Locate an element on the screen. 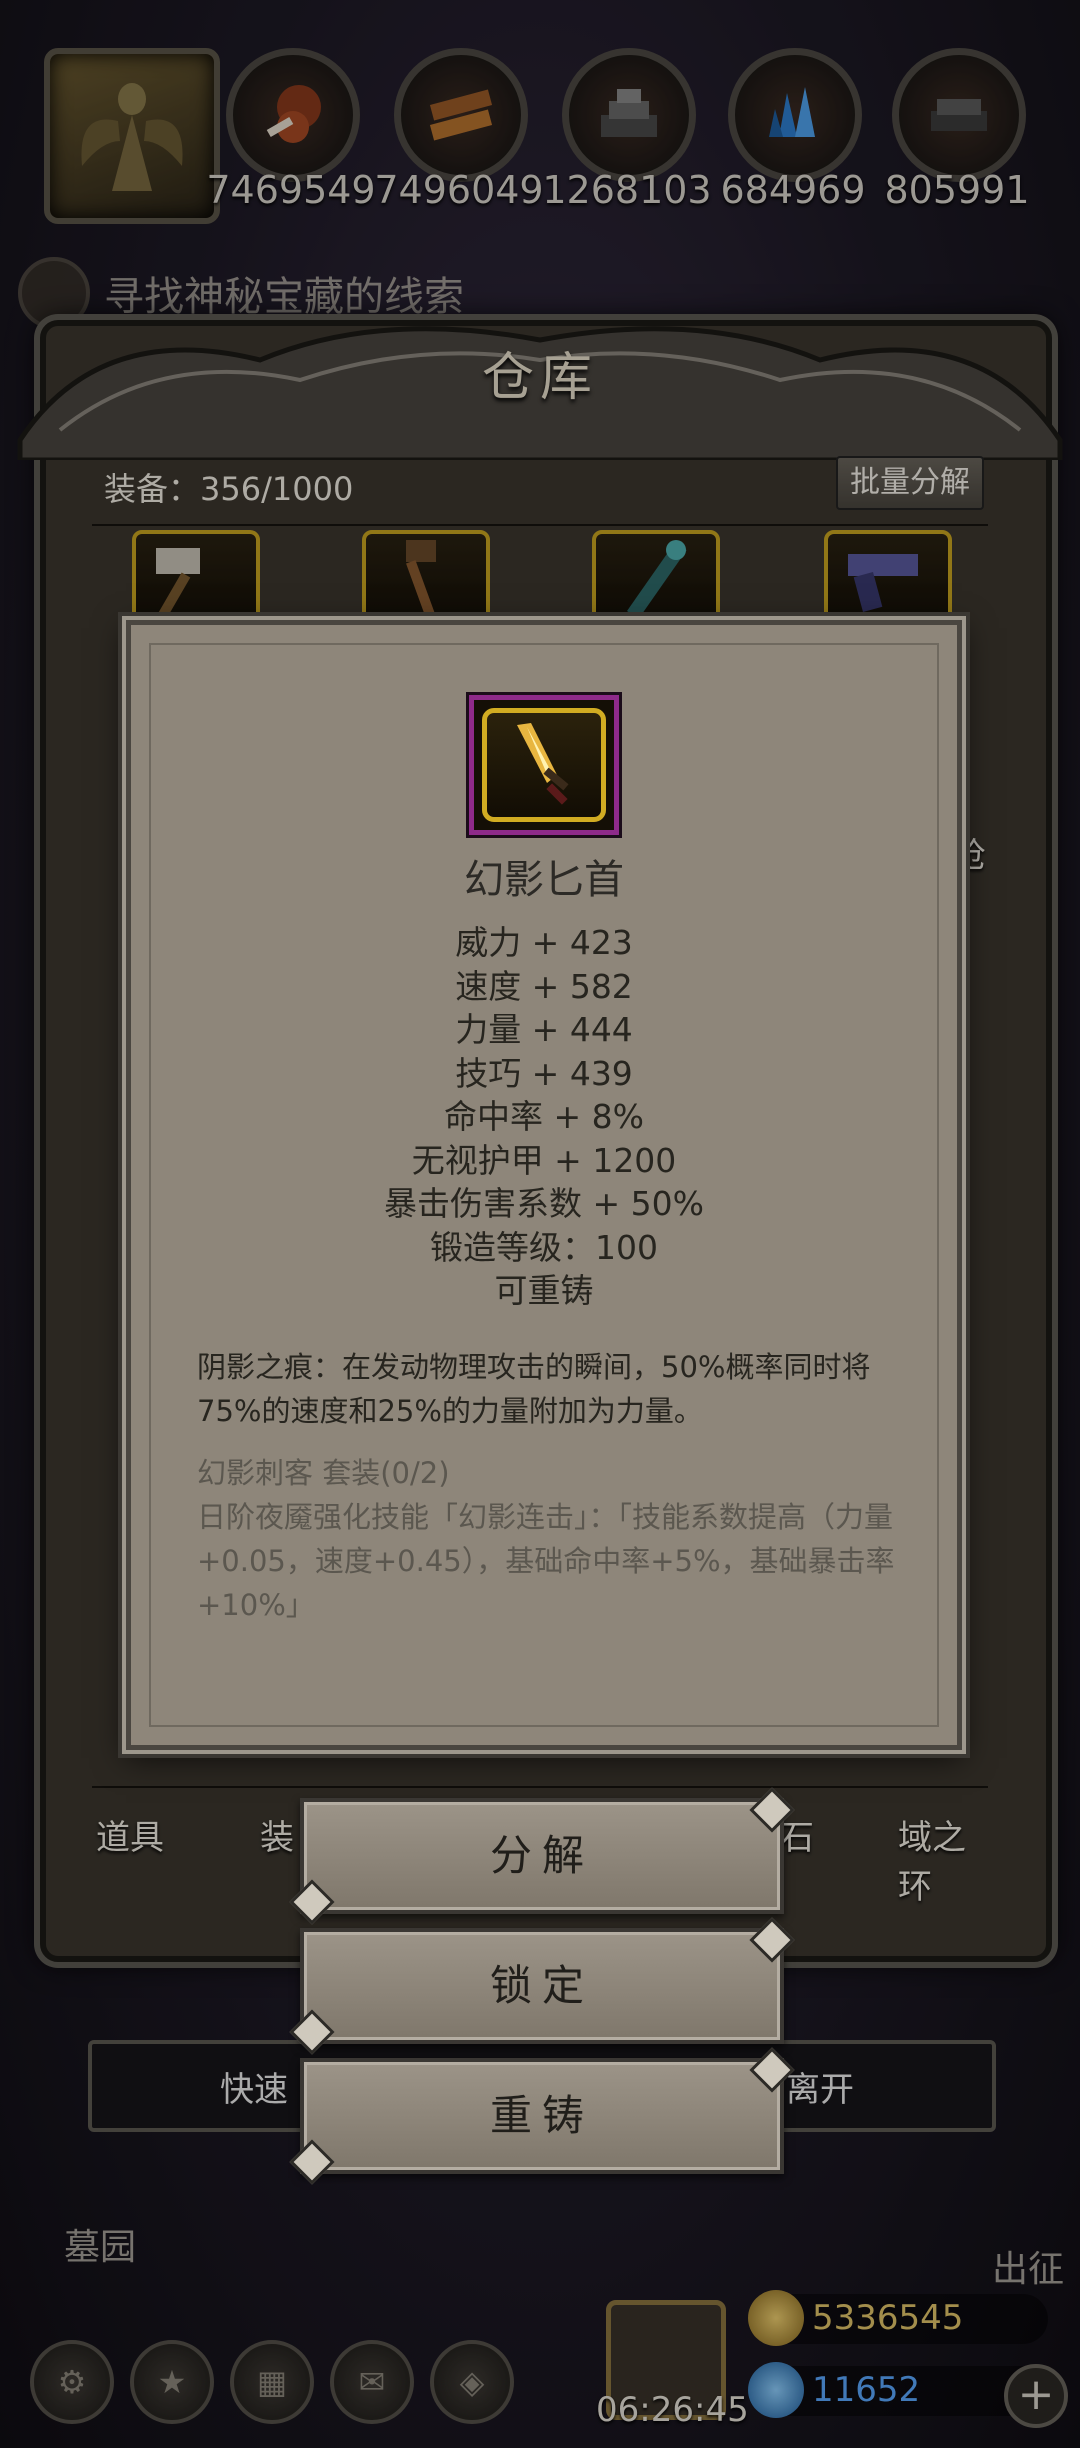 Image resolution: width=1080 pixels, height=2448 pixels. reforge-label: 重铸 is located at coordinates (541, 2115).